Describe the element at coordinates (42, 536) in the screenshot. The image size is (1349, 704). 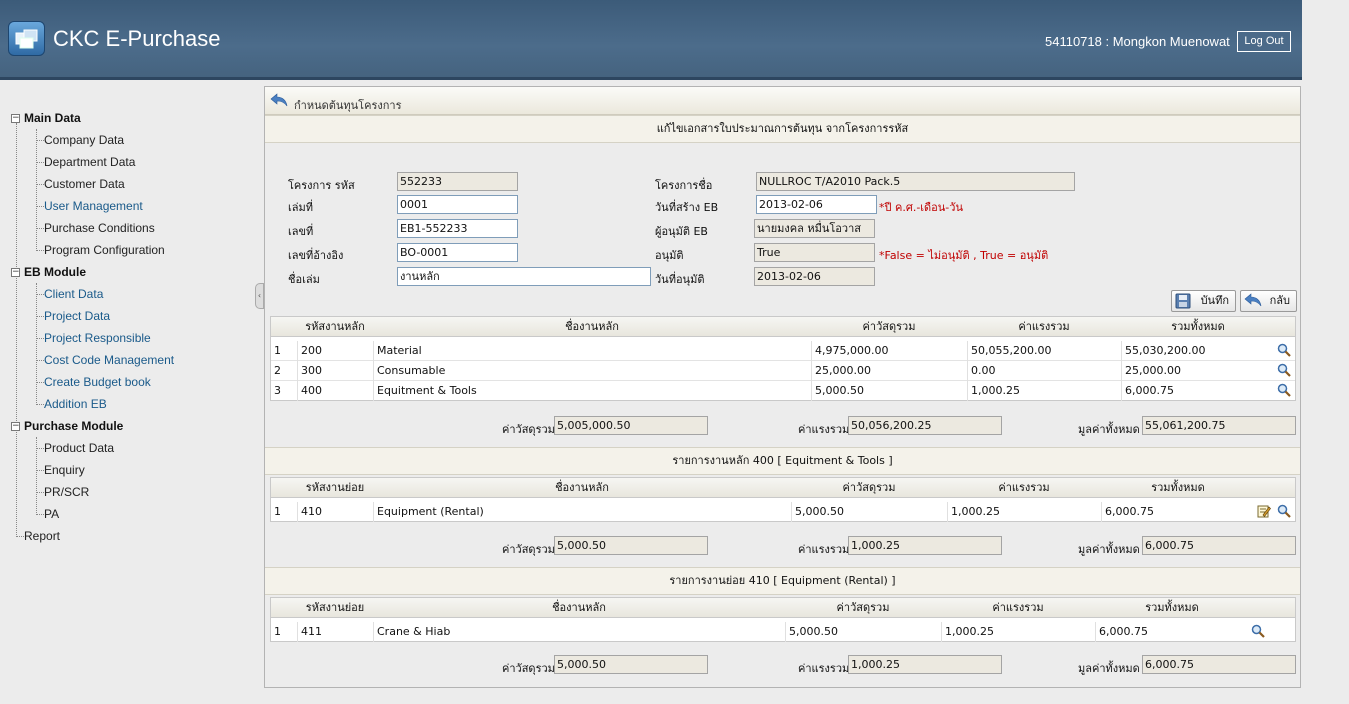
I see `sidebar-item-report: Report` at that location.